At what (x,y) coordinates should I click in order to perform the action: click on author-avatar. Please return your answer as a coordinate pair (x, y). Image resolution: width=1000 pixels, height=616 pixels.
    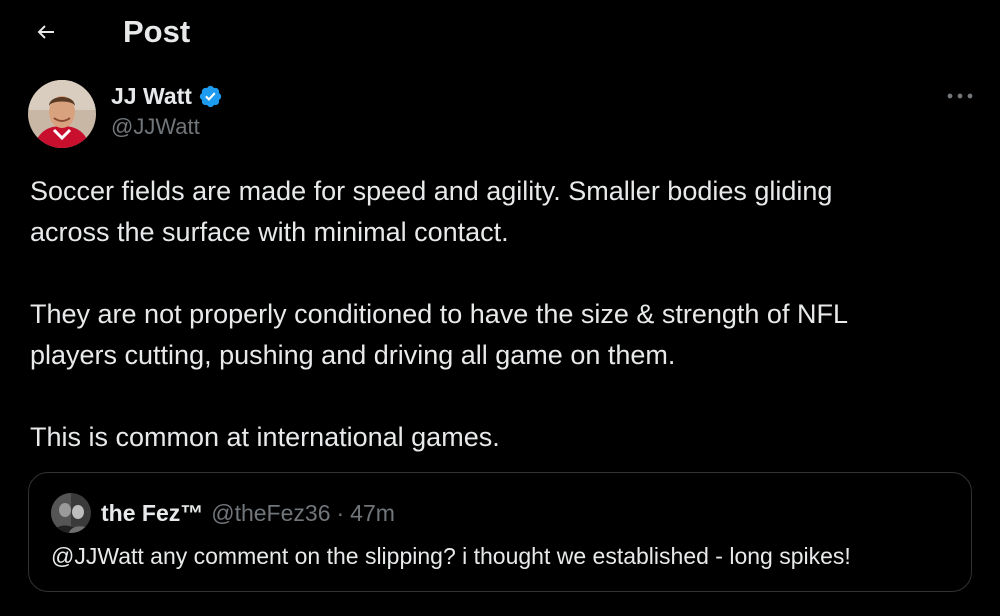
    Looking at the image, I should click on (62, 114).